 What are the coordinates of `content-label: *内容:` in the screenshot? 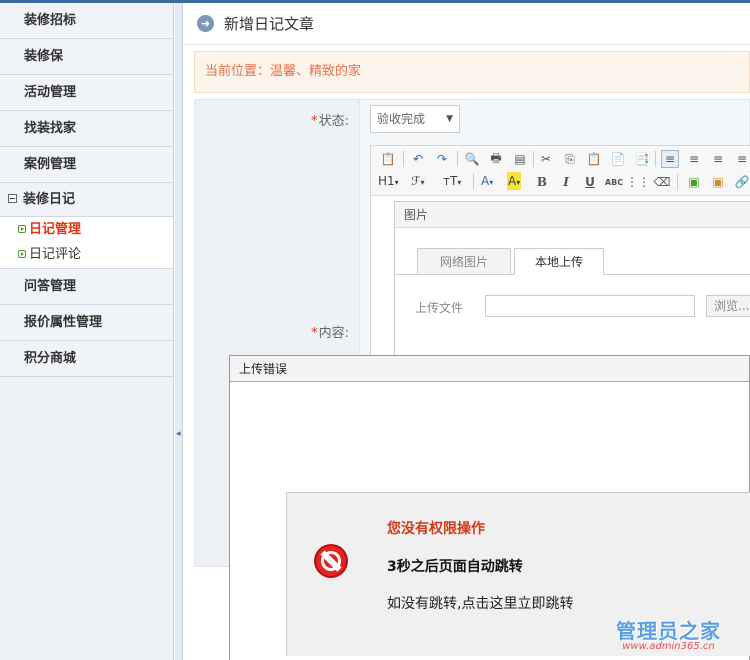 It's located at (330, 331).